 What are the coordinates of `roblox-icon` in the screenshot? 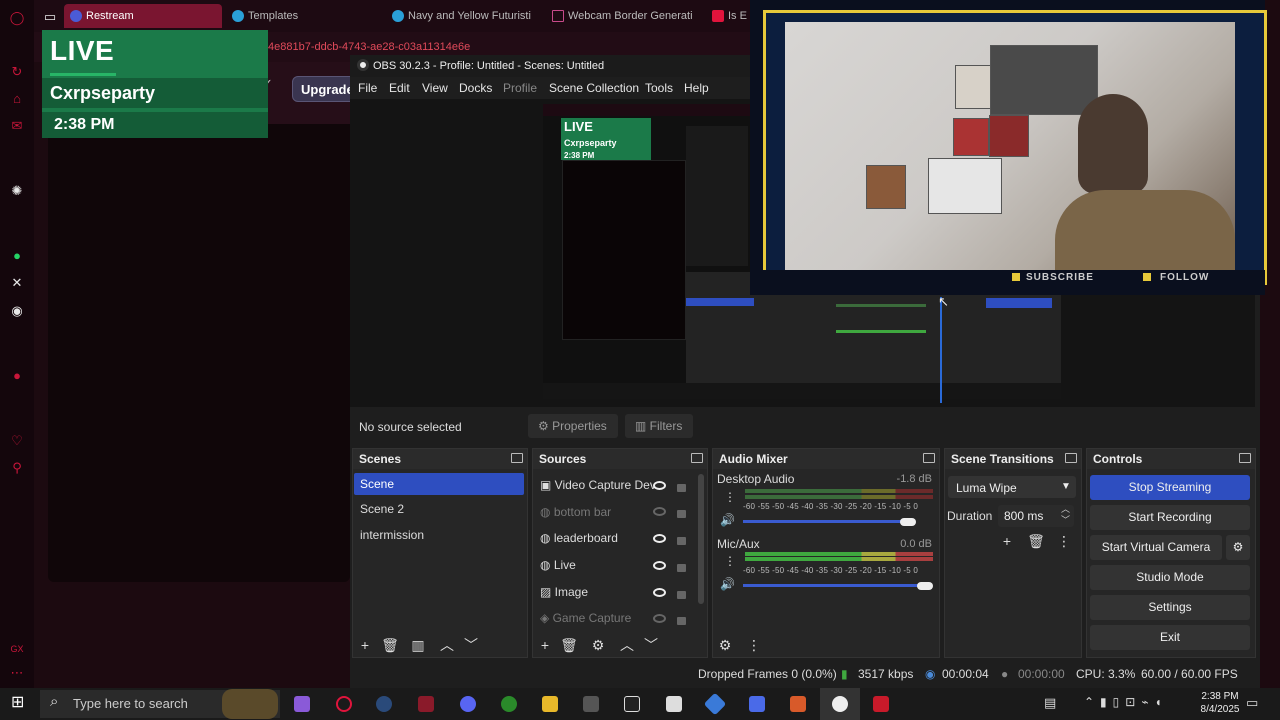 It's located at (674, 704).